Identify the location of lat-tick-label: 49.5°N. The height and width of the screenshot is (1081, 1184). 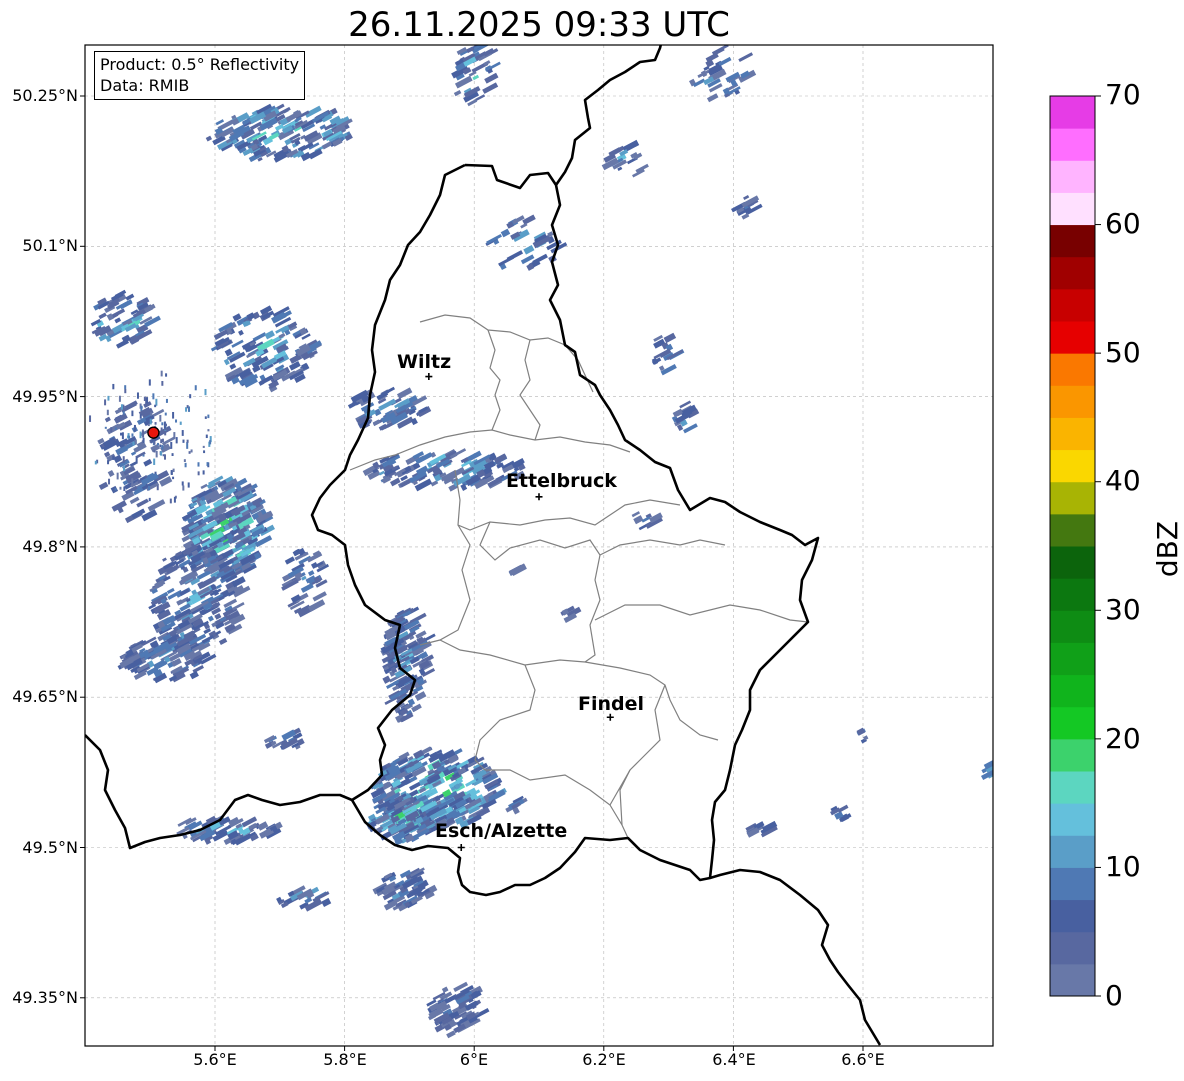
(50, 847).